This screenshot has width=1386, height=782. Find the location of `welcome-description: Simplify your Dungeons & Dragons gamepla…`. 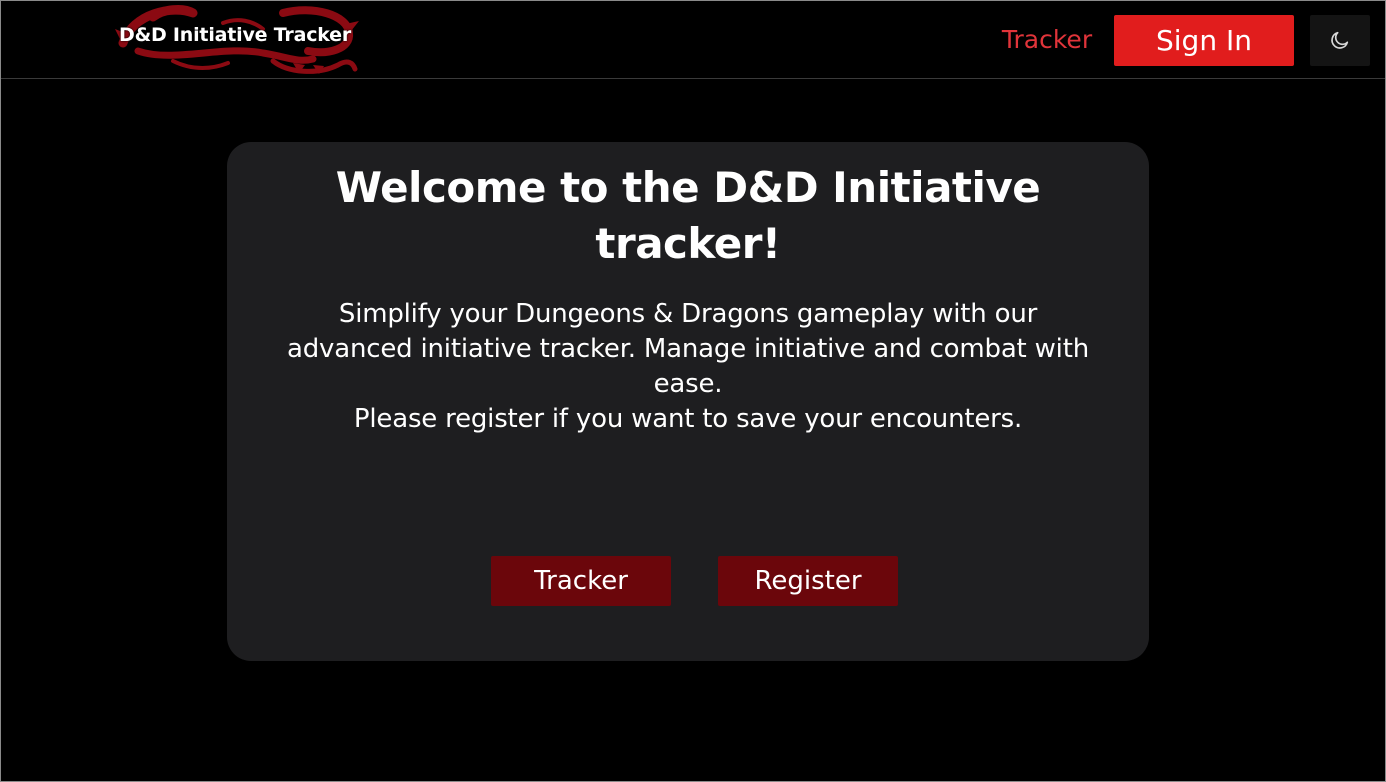

welcome-description: Simplify your Dungeons & Dragons gamepla… is located at coordinates (688, 367).